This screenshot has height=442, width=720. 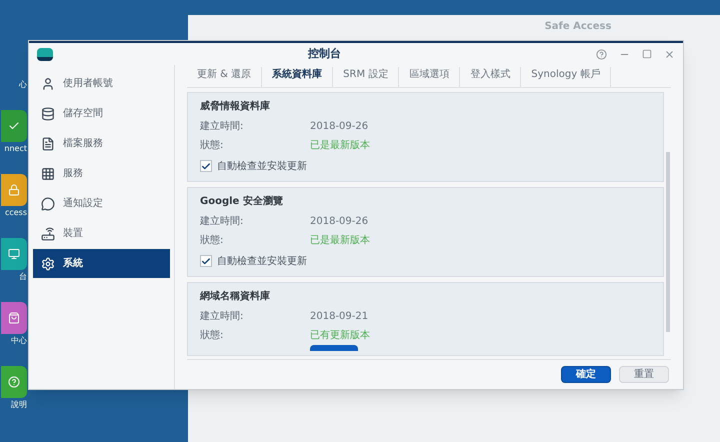 What do you see at coordinates (48, 143) in the screenshot?
I see `file-icon` at bounding box center [48, 143].